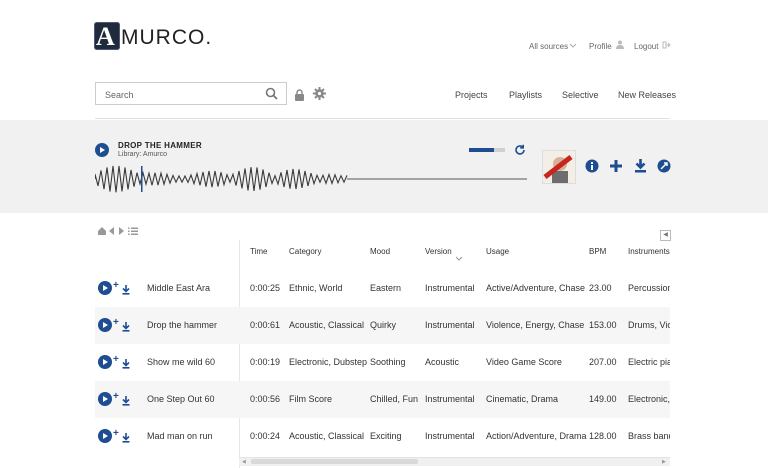 This screenshot has width=768, height=468. I want to click on row-category: Ethnic, World, so click(316, 288).